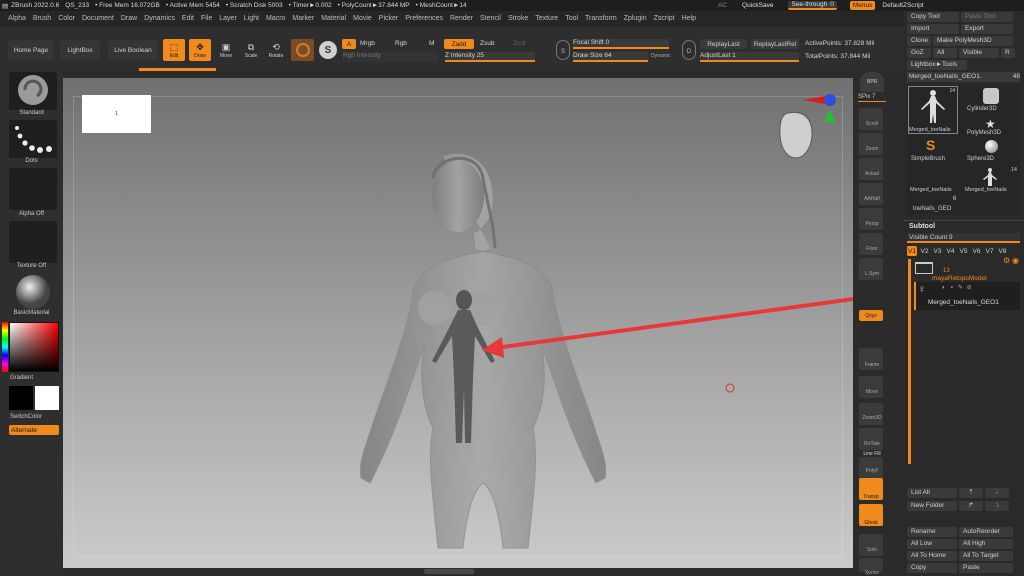 The width and height of the screenshot is (1024, 576). I want to click on copy-button: Copy, so click(932, 568).